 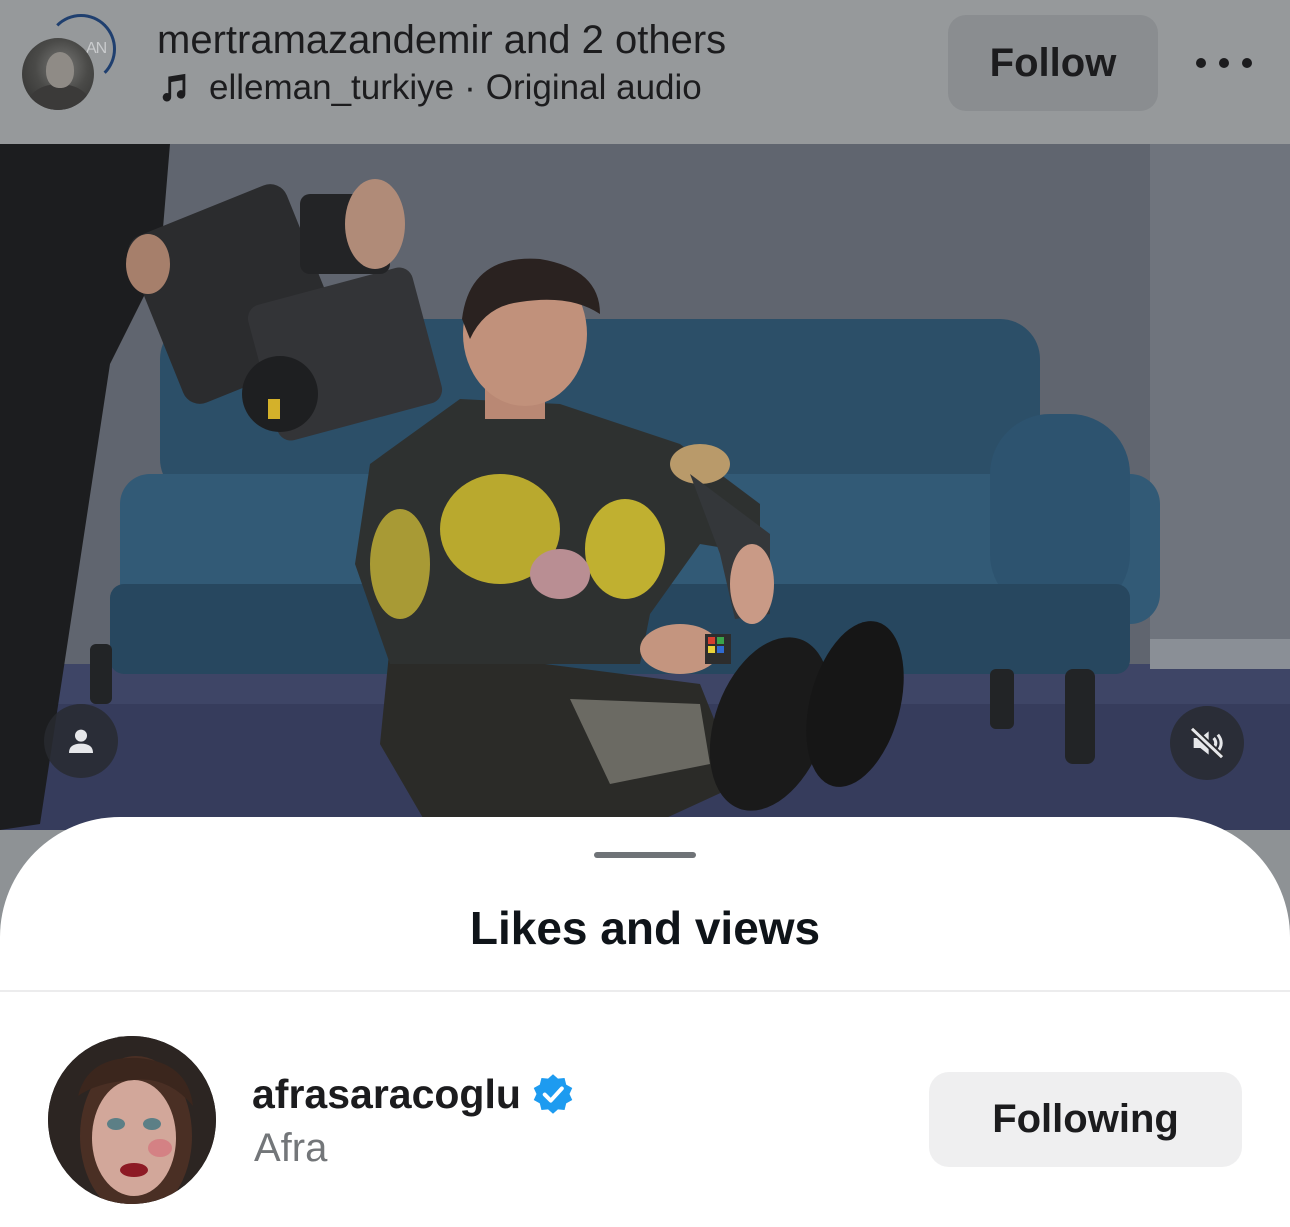 I want to click on sheet-title: Likes and views, so click(x=645, y=928).